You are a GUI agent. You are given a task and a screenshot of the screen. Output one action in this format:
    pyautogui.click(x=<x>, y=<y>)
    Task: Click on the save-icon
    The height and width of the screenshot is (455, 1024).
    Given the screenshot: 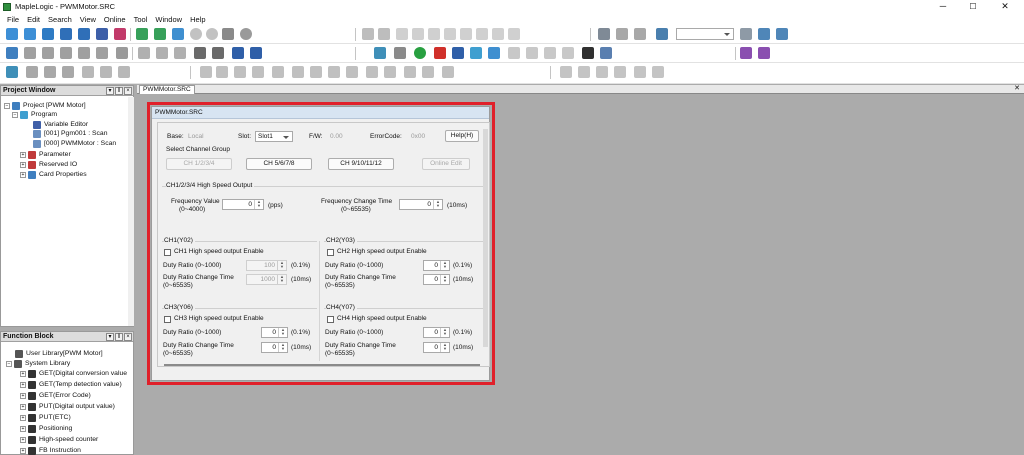 What is the action you would take?
    pyautogui.click(x=84, y=34)
    